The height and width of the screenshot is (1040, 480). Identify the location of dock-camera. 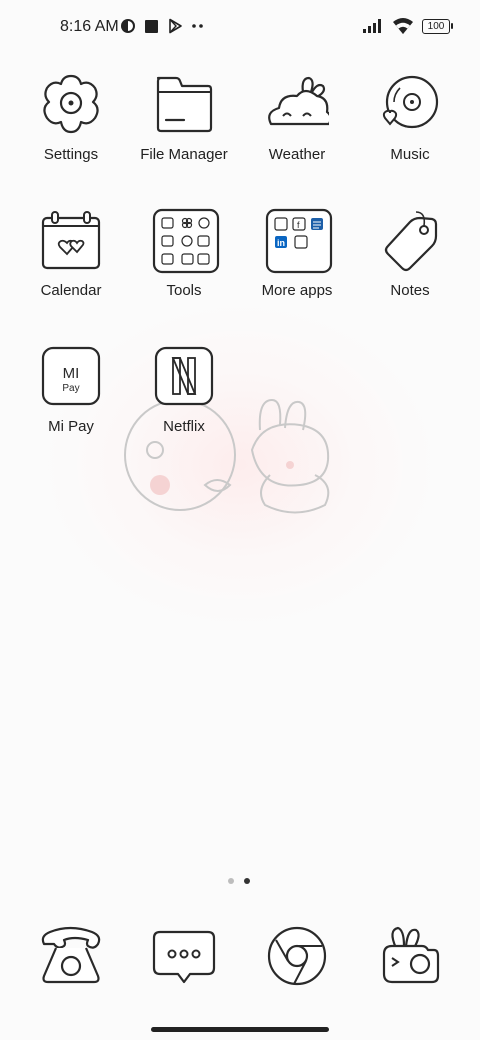
(410, 956).